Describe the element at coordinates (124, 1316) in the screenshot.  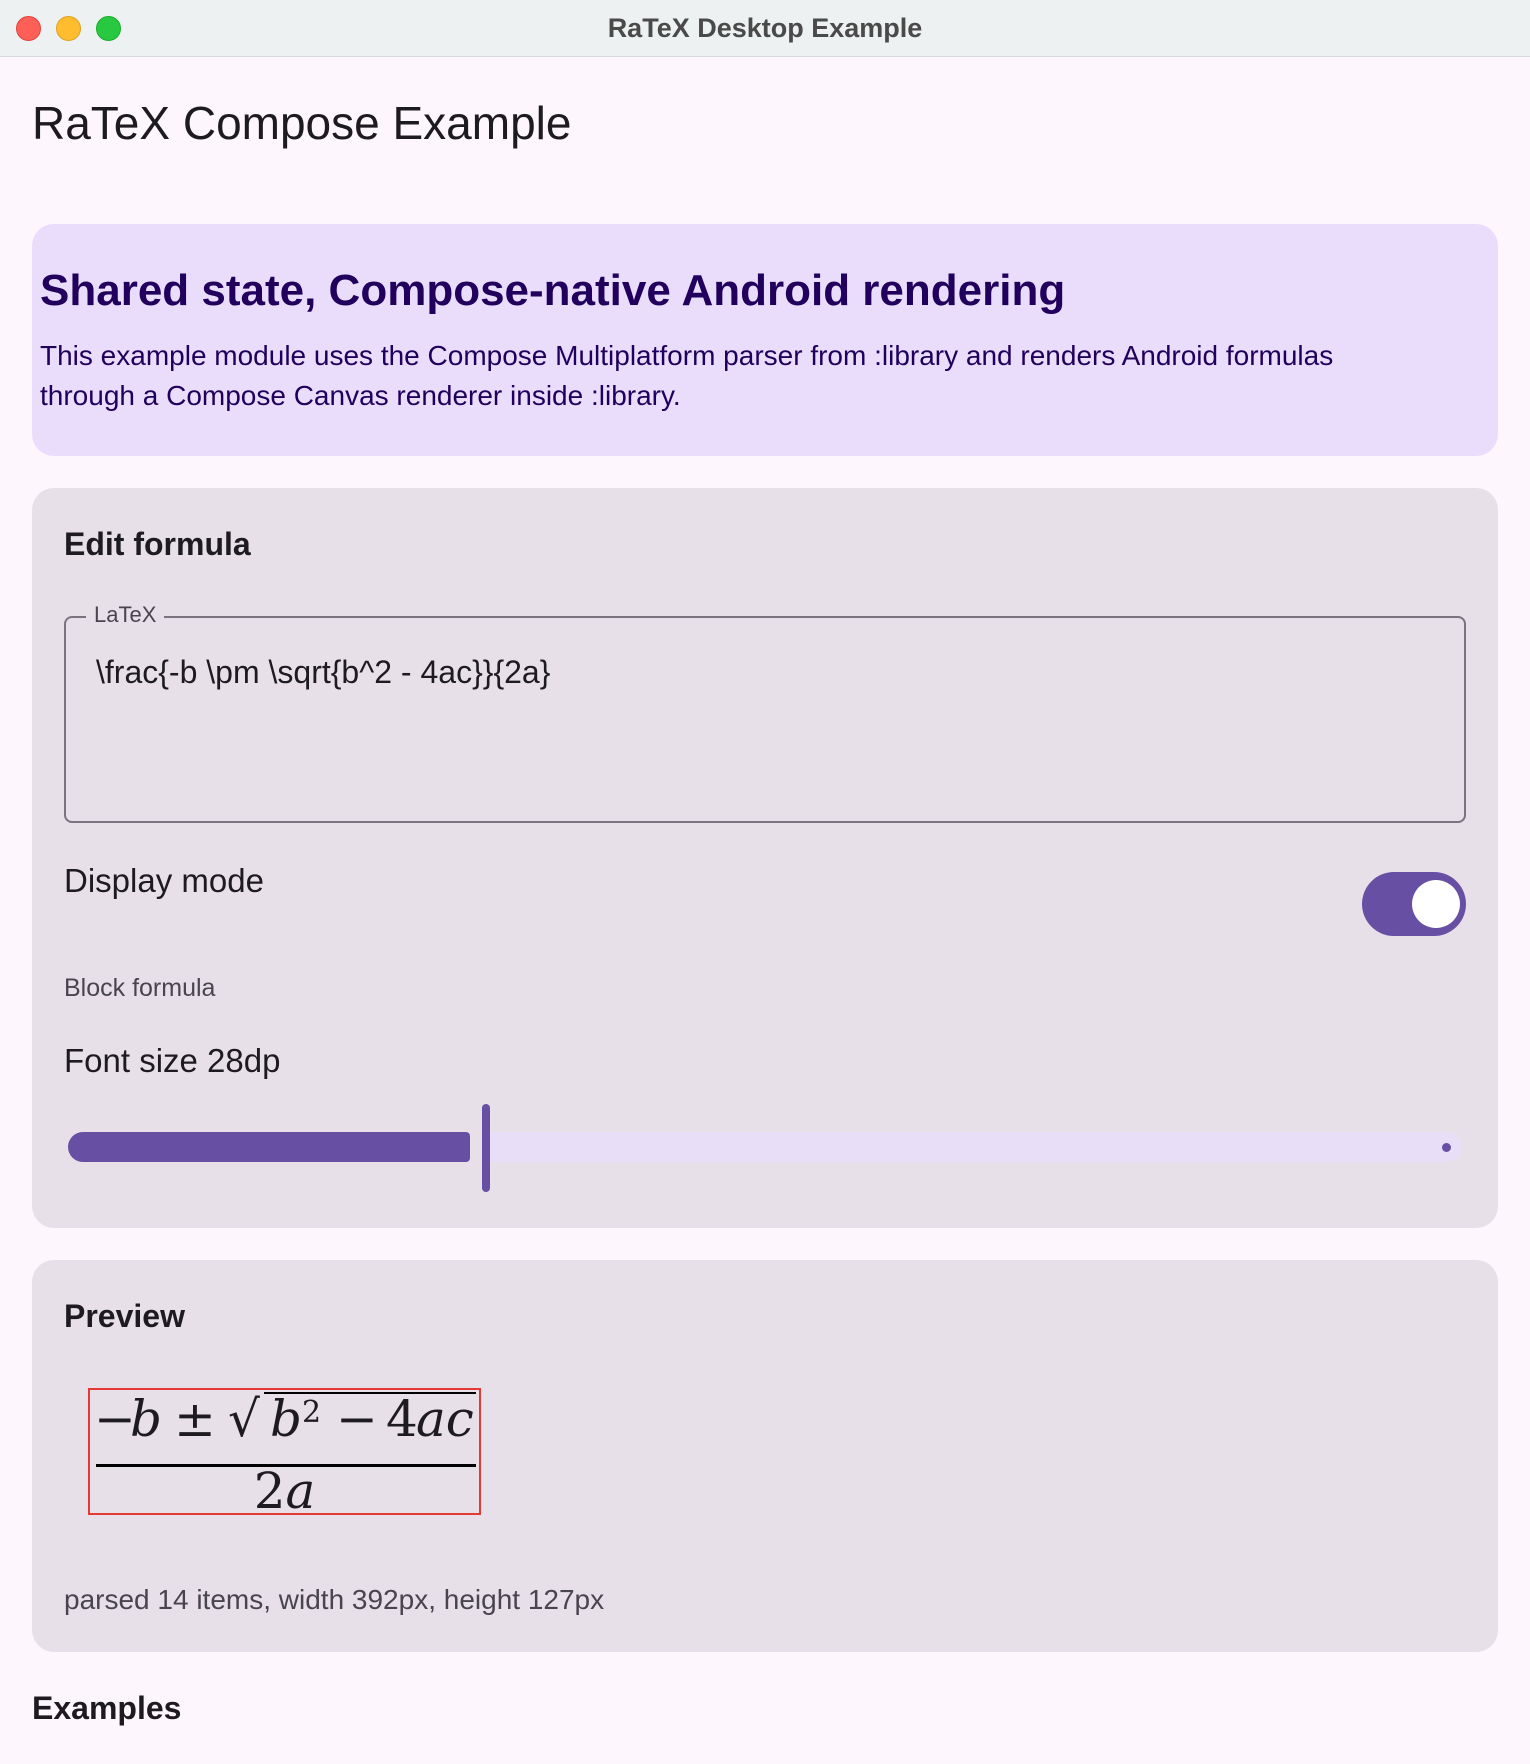
I see `preview-title: Preview` at that location.